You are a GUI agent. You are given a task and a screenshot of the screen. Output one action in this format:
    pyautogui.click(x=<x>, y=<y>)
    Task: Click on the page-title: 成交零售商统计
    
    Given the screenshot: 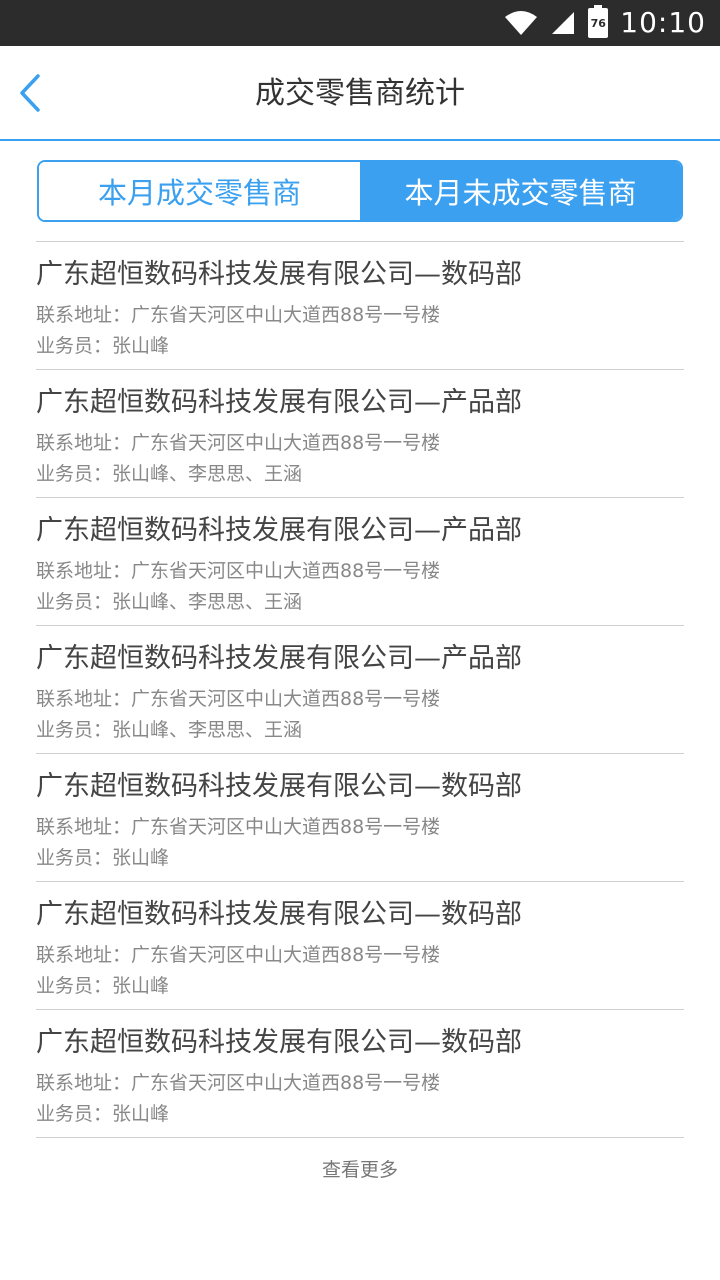 What is the action you would take?
    pyautogui.click(x=360, y=93)
    